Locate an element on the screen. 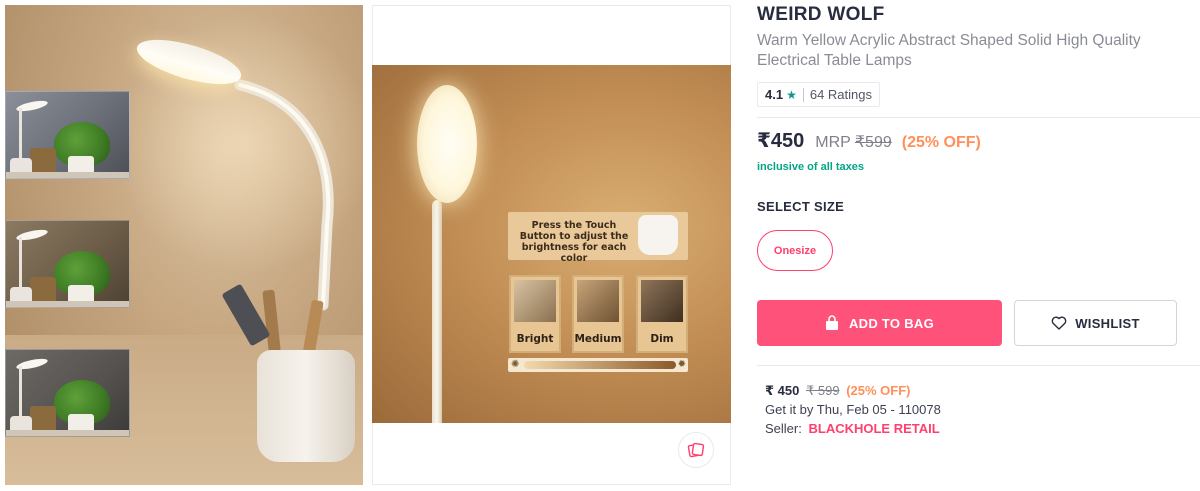  infographic-cup-image is located at coordinates (658, 235).